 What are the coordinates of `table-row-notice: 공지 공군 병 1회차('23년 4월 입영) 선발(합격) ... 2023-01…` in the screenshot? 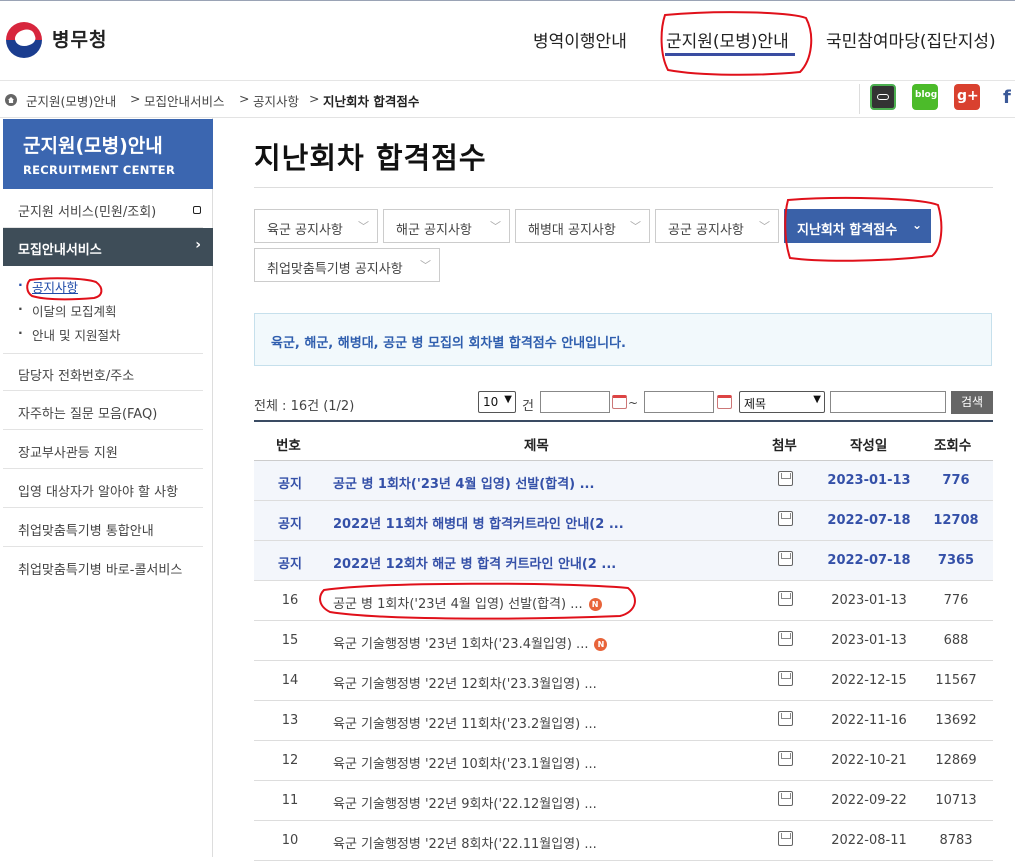 It's located at (623, 481).